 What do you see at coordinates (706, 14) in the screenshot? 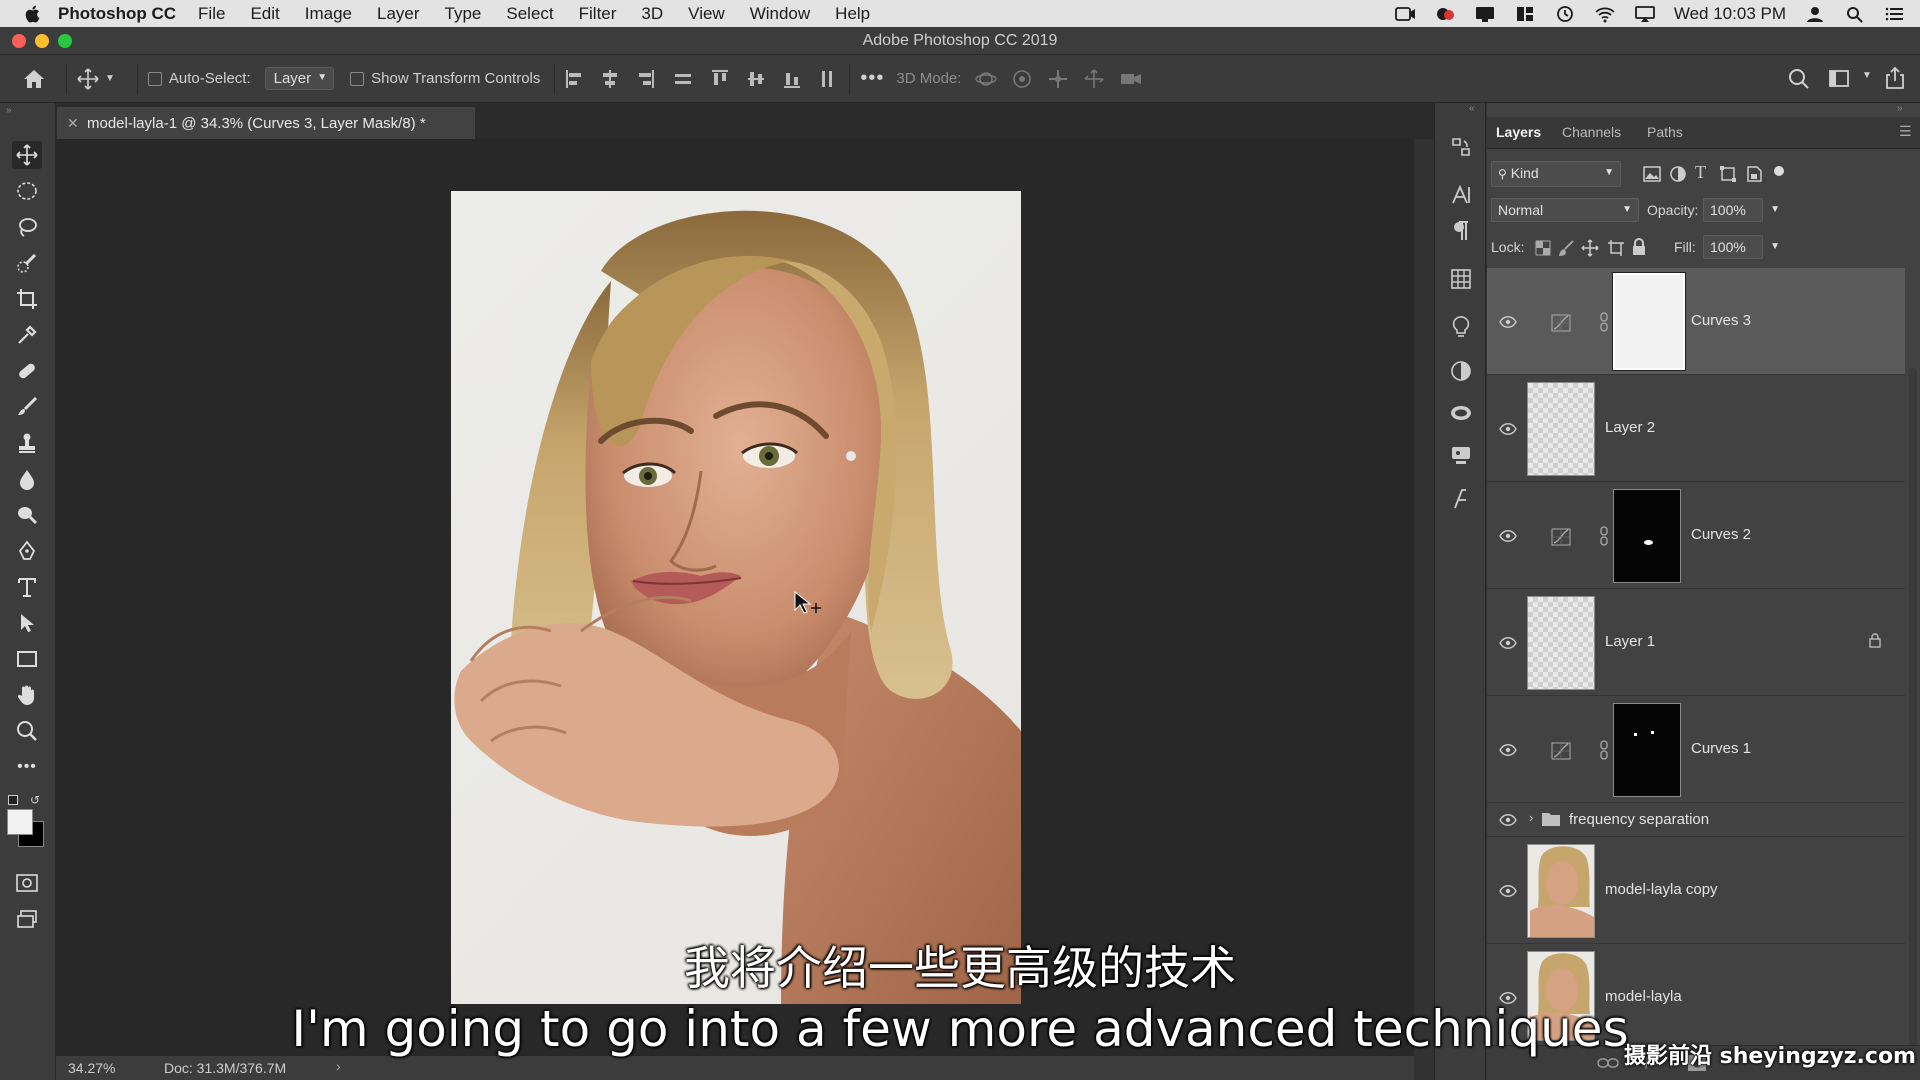
I see `menu-view: View` at bounding box center [706, 14].